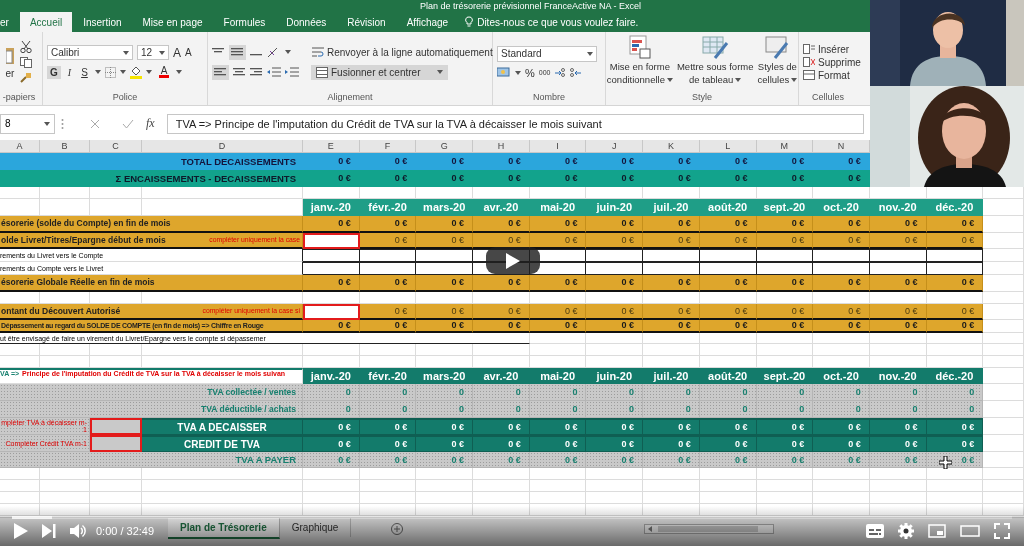 This screenshot has width=1024, height=546. What do you see at coordinates (306, 22) in the screenshot?
I see `ribbon-tab: Données` at bounding box center [306, 22].